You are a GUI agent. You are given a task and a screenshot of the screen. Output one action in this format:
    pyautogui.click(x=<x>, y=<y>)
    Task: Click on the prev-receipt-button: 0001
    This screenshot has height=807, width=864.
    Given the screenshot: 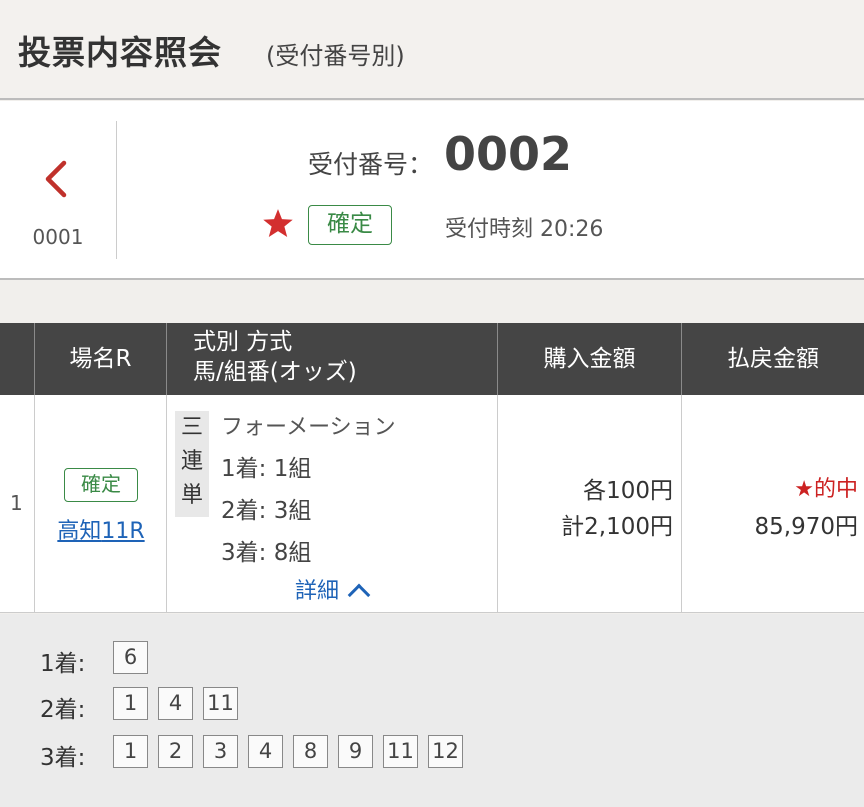 What is the action you would take?
    pyautogui.click(x=58, y=190)
    